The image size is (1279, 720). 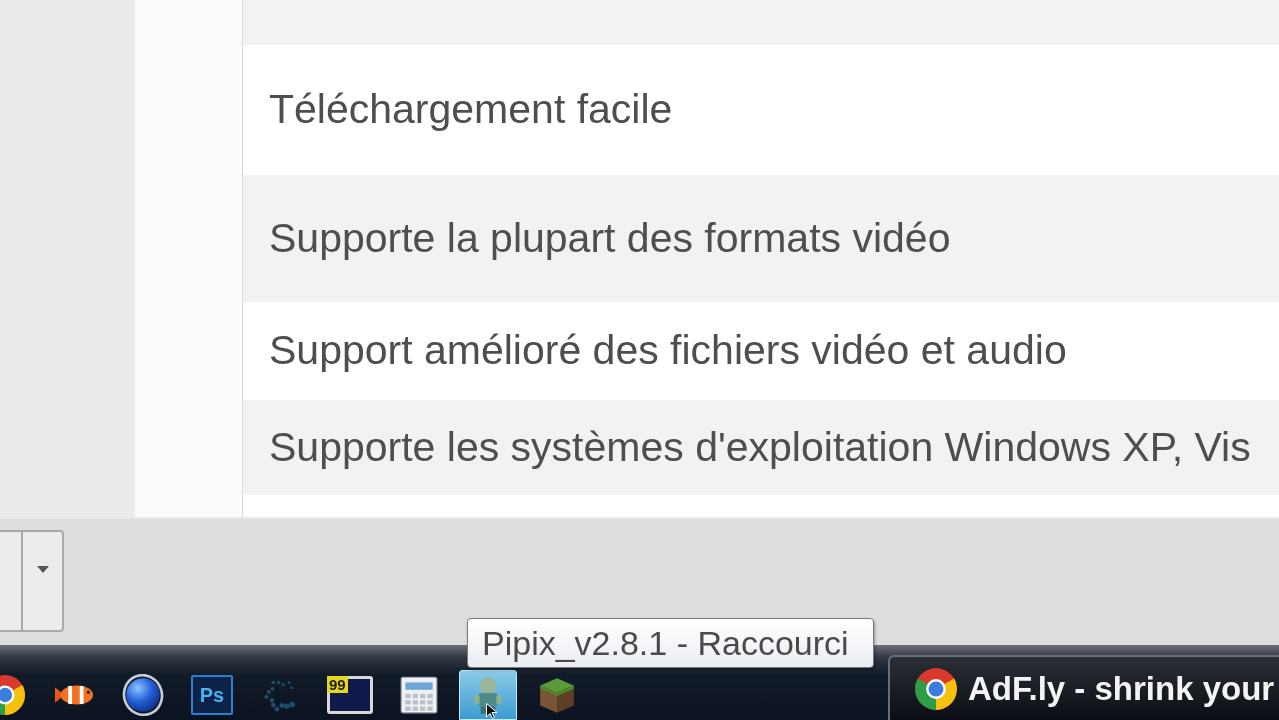 What do you see at coordinates (419, 695) in the screenshot?
I see `calculator-icon` at bounding box center [419, 695].